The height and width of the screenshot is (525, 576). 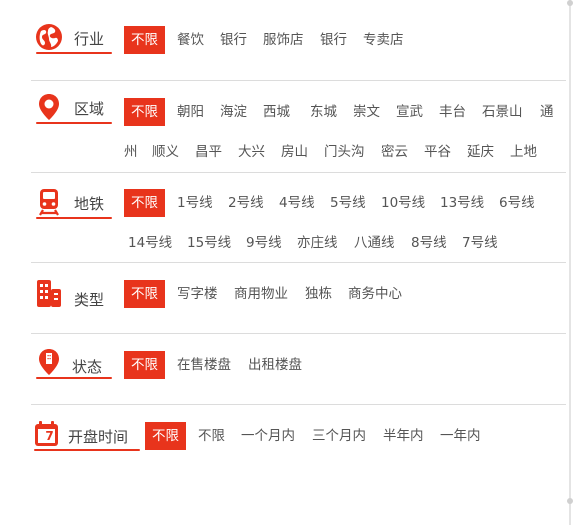 I want to click on filter-label-type: 类型, so click(x=75, y=294).